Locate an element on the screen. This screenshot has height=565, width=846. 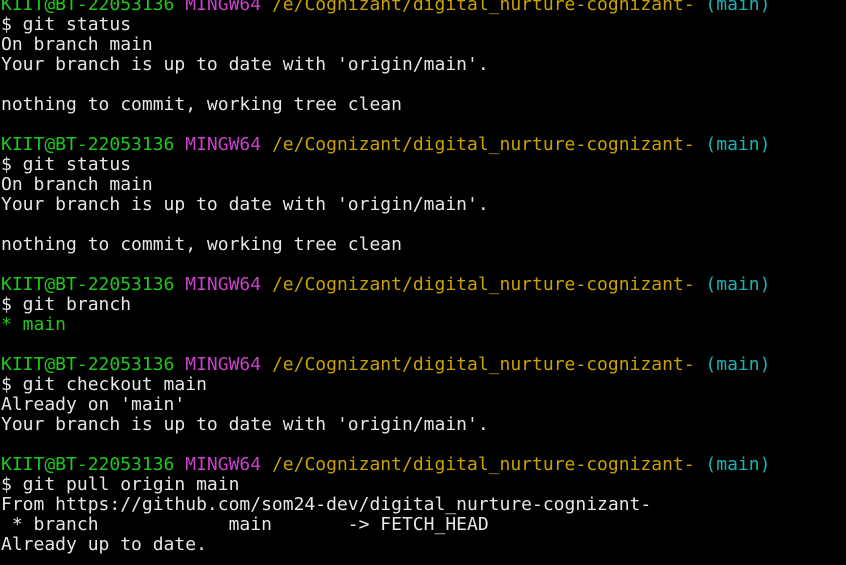
terminal-text: * branch main -> FETCH_HEAD is located at coordinates (245, 524).